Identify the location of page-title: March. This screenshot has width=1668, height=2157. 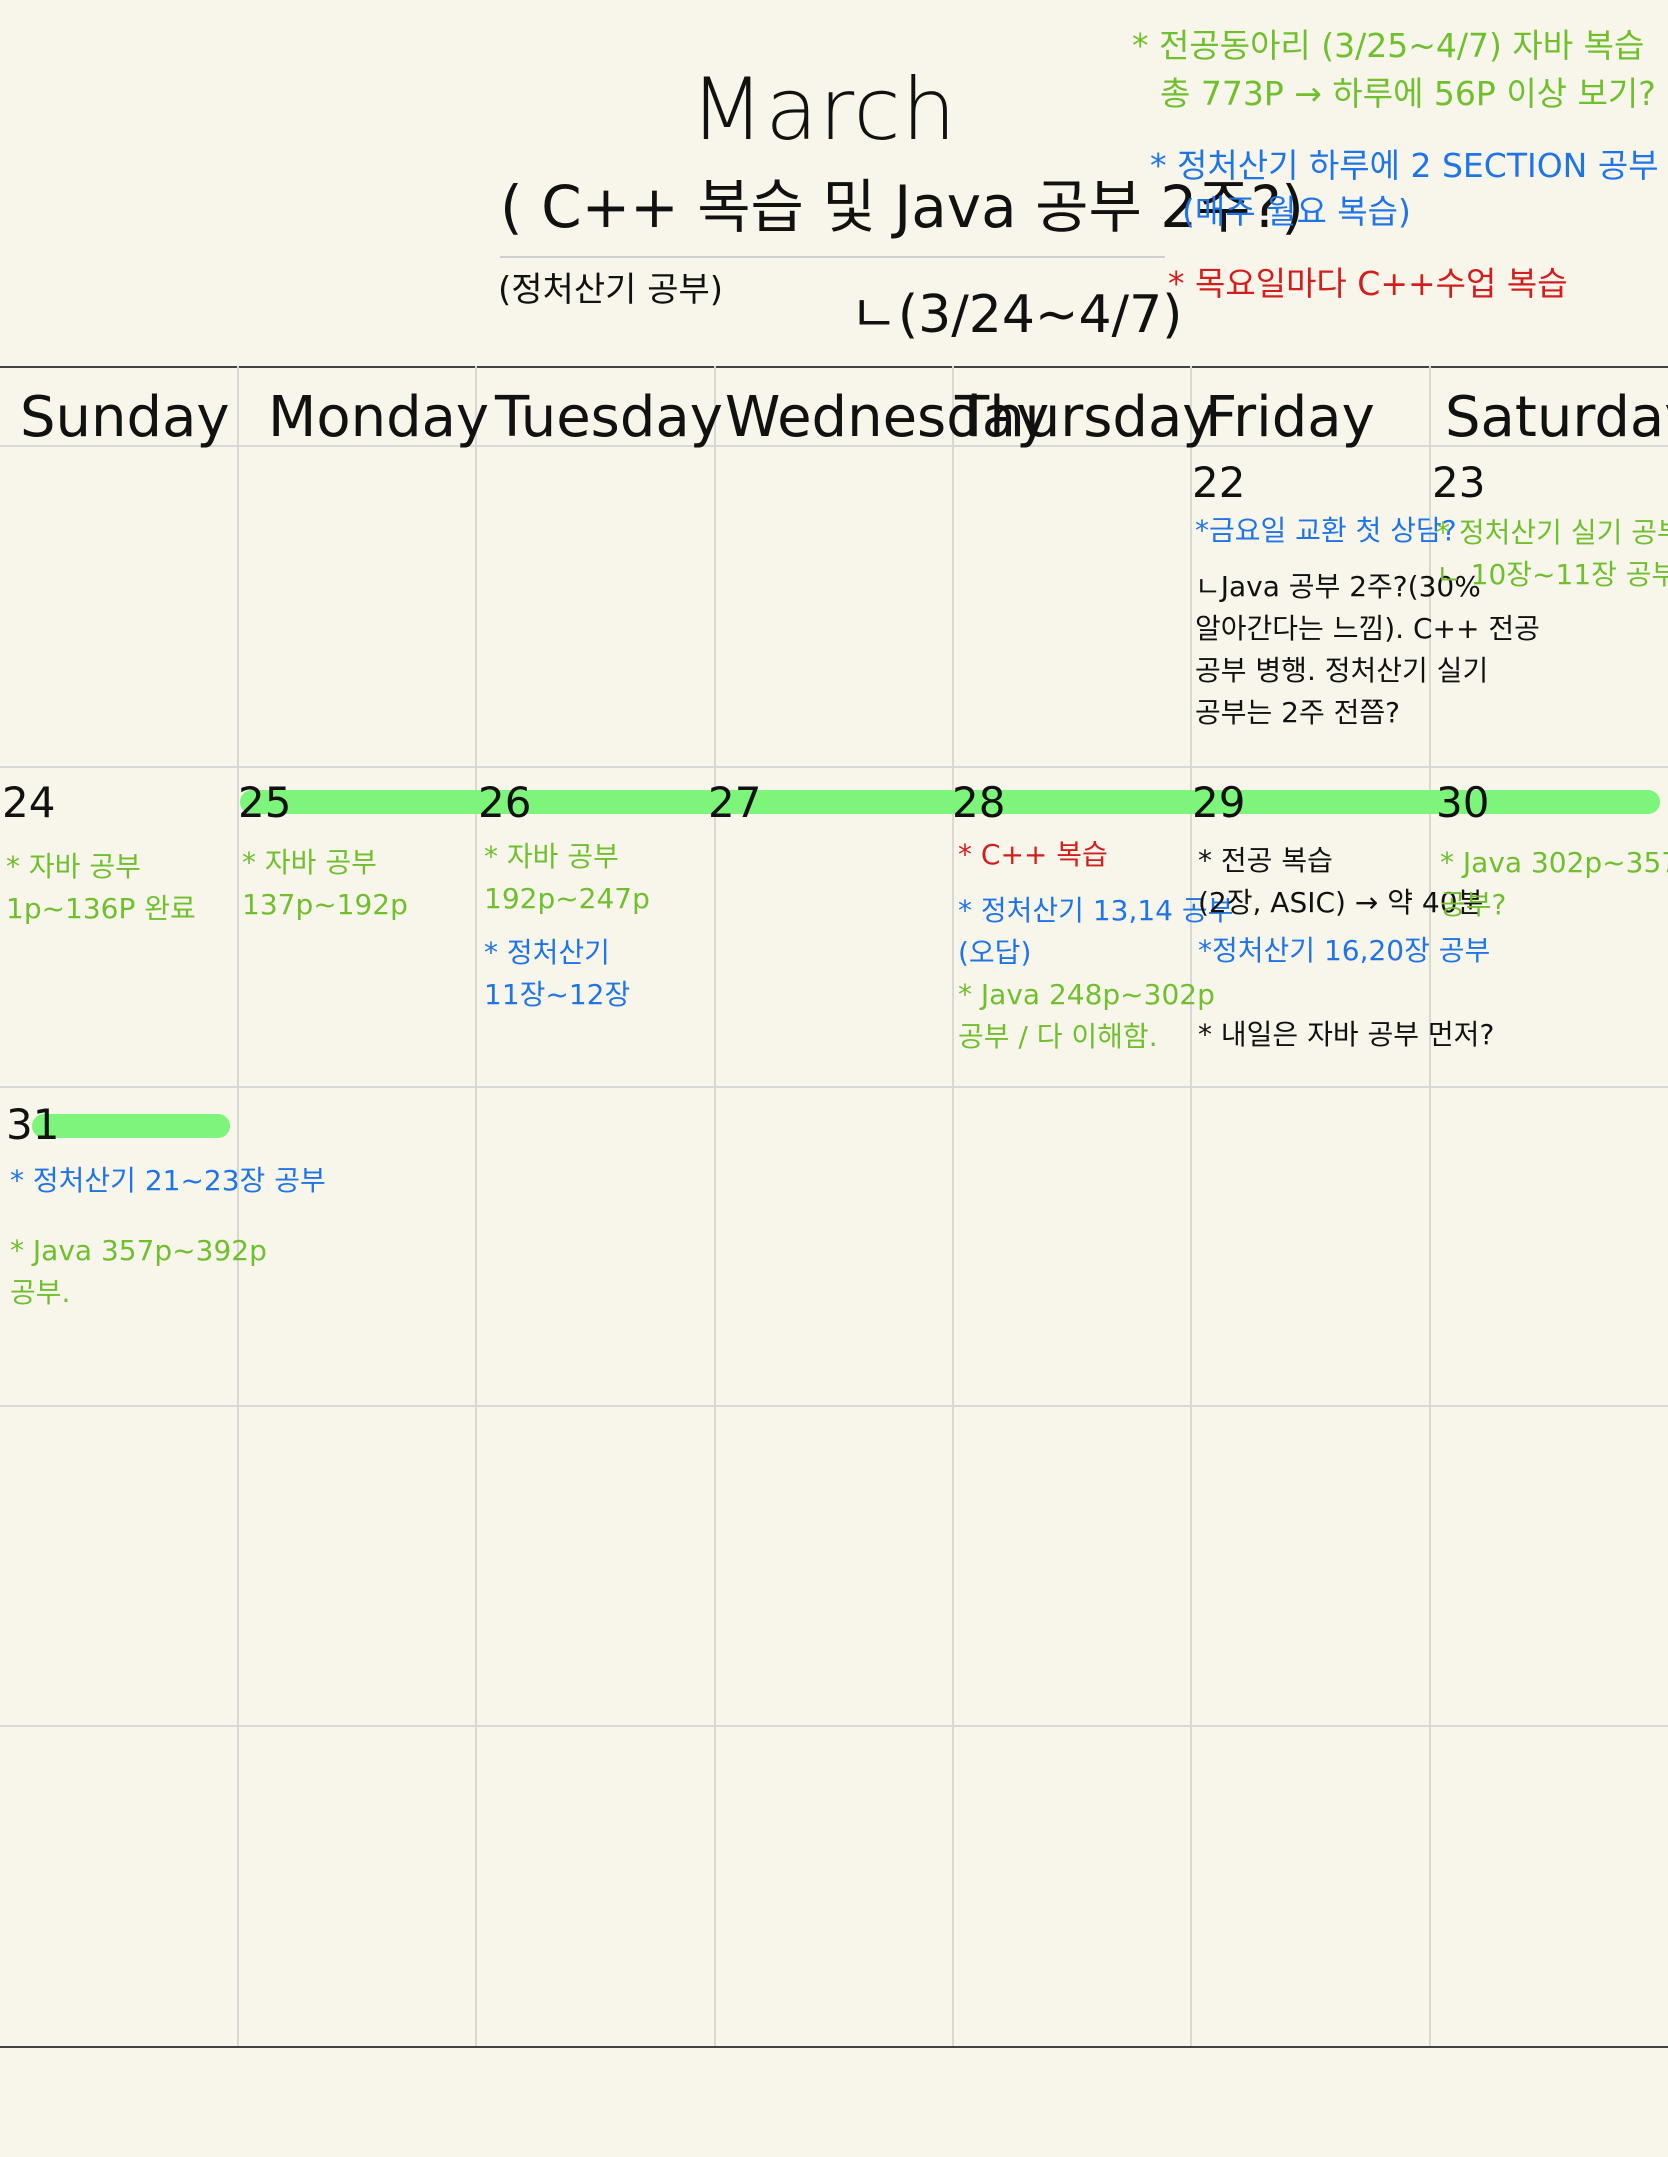
(824, 110).